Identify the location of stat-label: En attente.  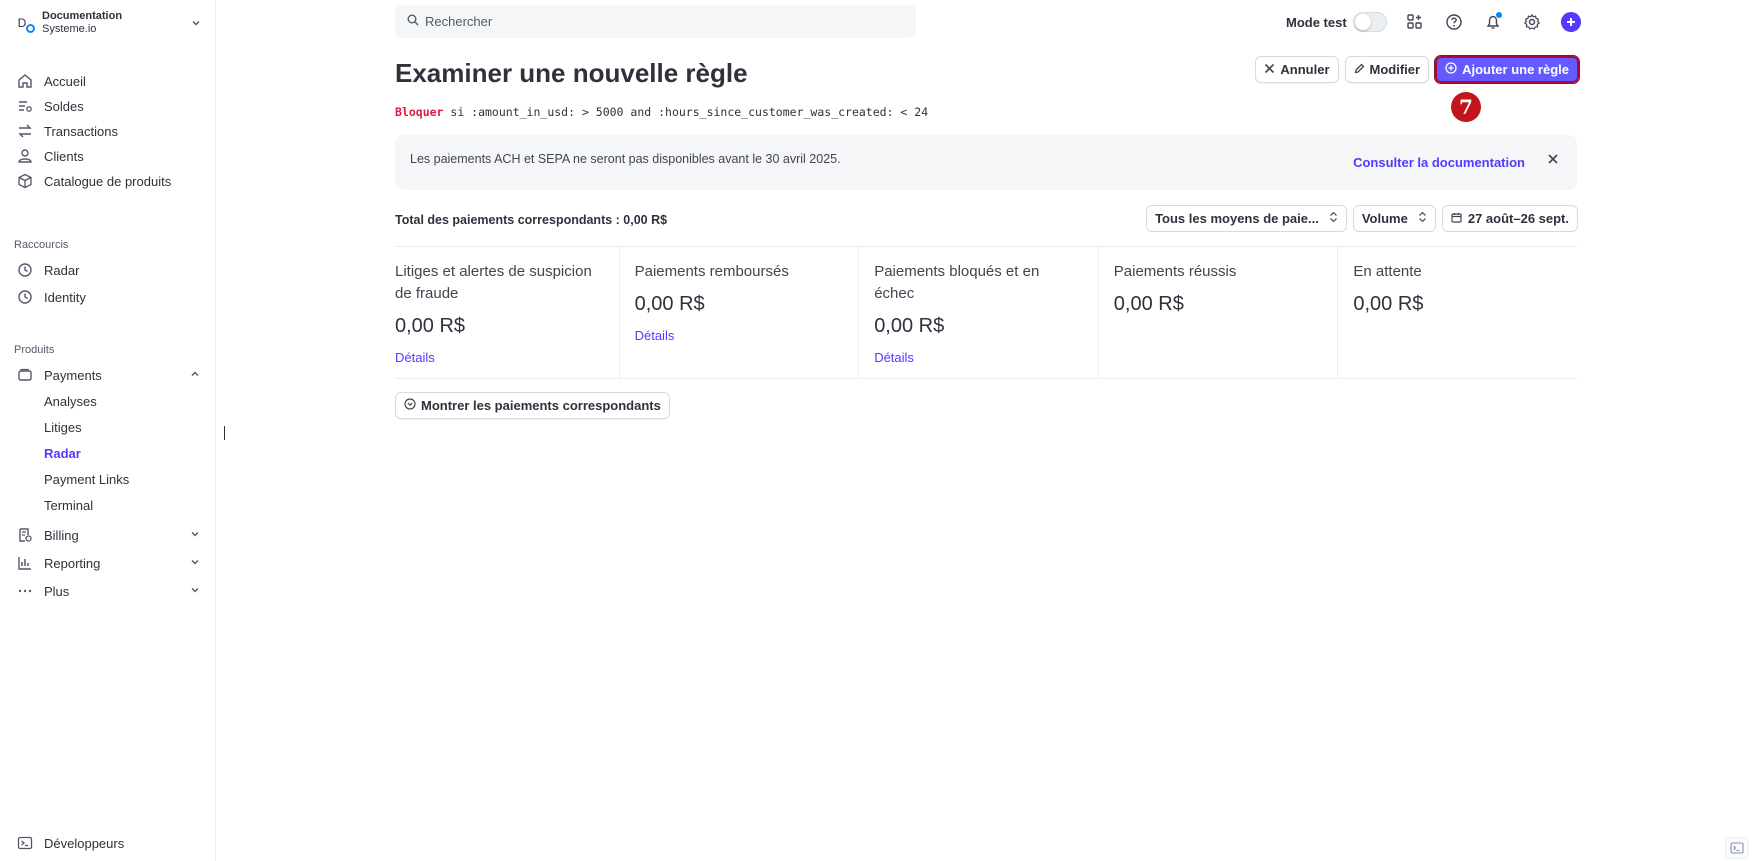
(1387, 271).